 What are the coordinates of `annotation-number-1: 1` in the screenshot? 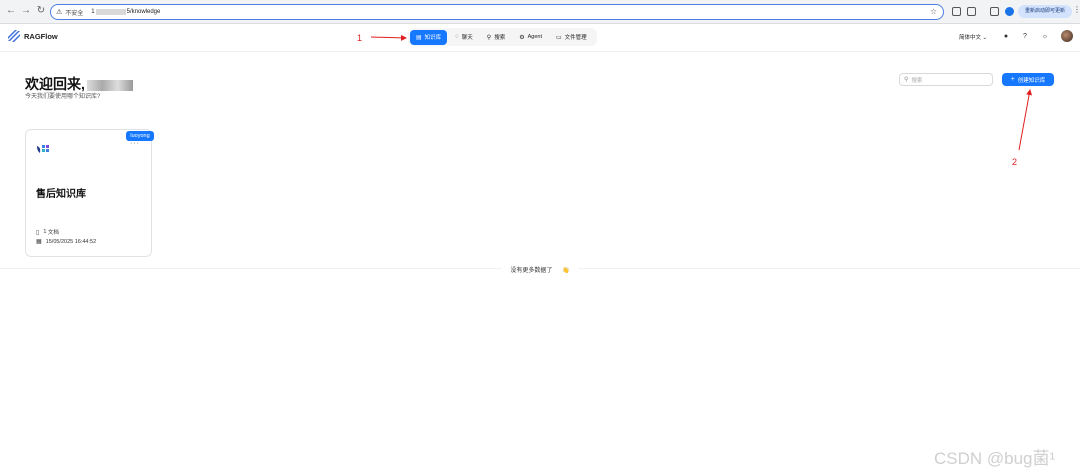 It's located at (360, 38).